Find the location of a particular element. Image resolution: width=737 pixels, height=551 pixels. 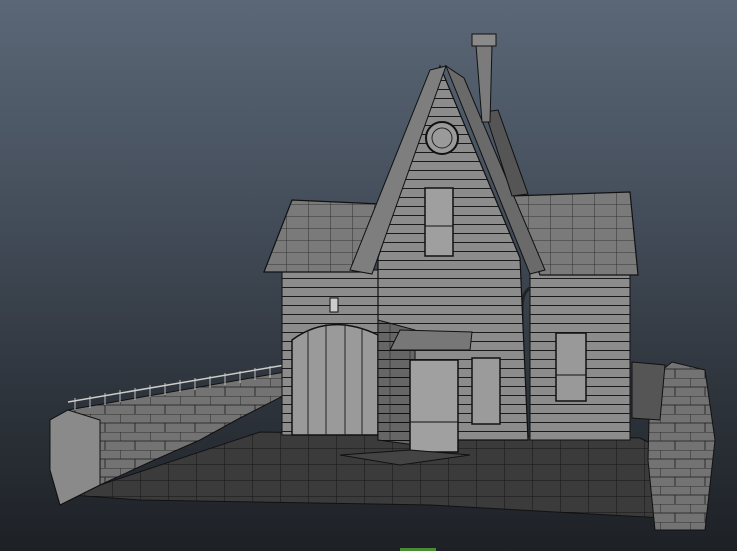

right-wing is located at coordinates (574, 316).